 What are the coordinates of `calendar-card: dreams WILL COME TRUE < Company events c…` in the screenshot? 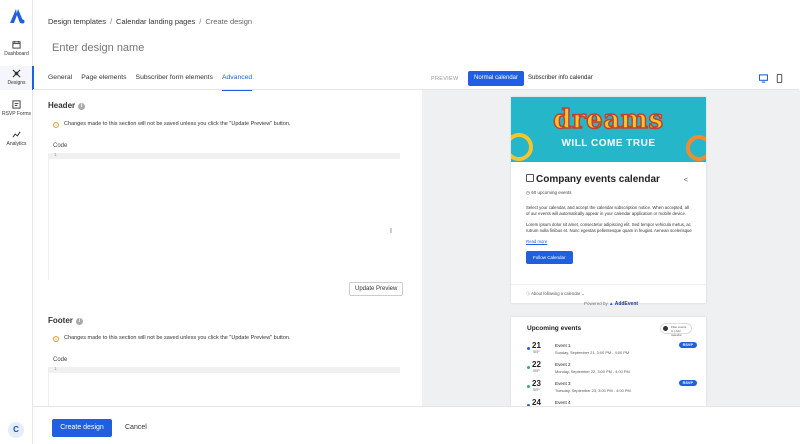 It's located at (608, 200).